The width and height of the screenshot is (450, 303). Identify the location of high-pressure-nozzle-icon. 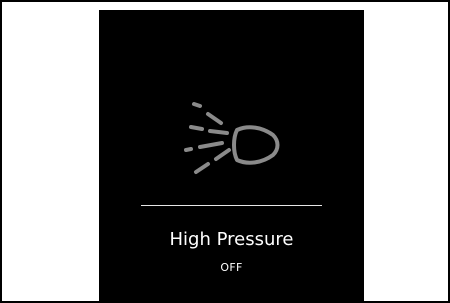
(232, 138).